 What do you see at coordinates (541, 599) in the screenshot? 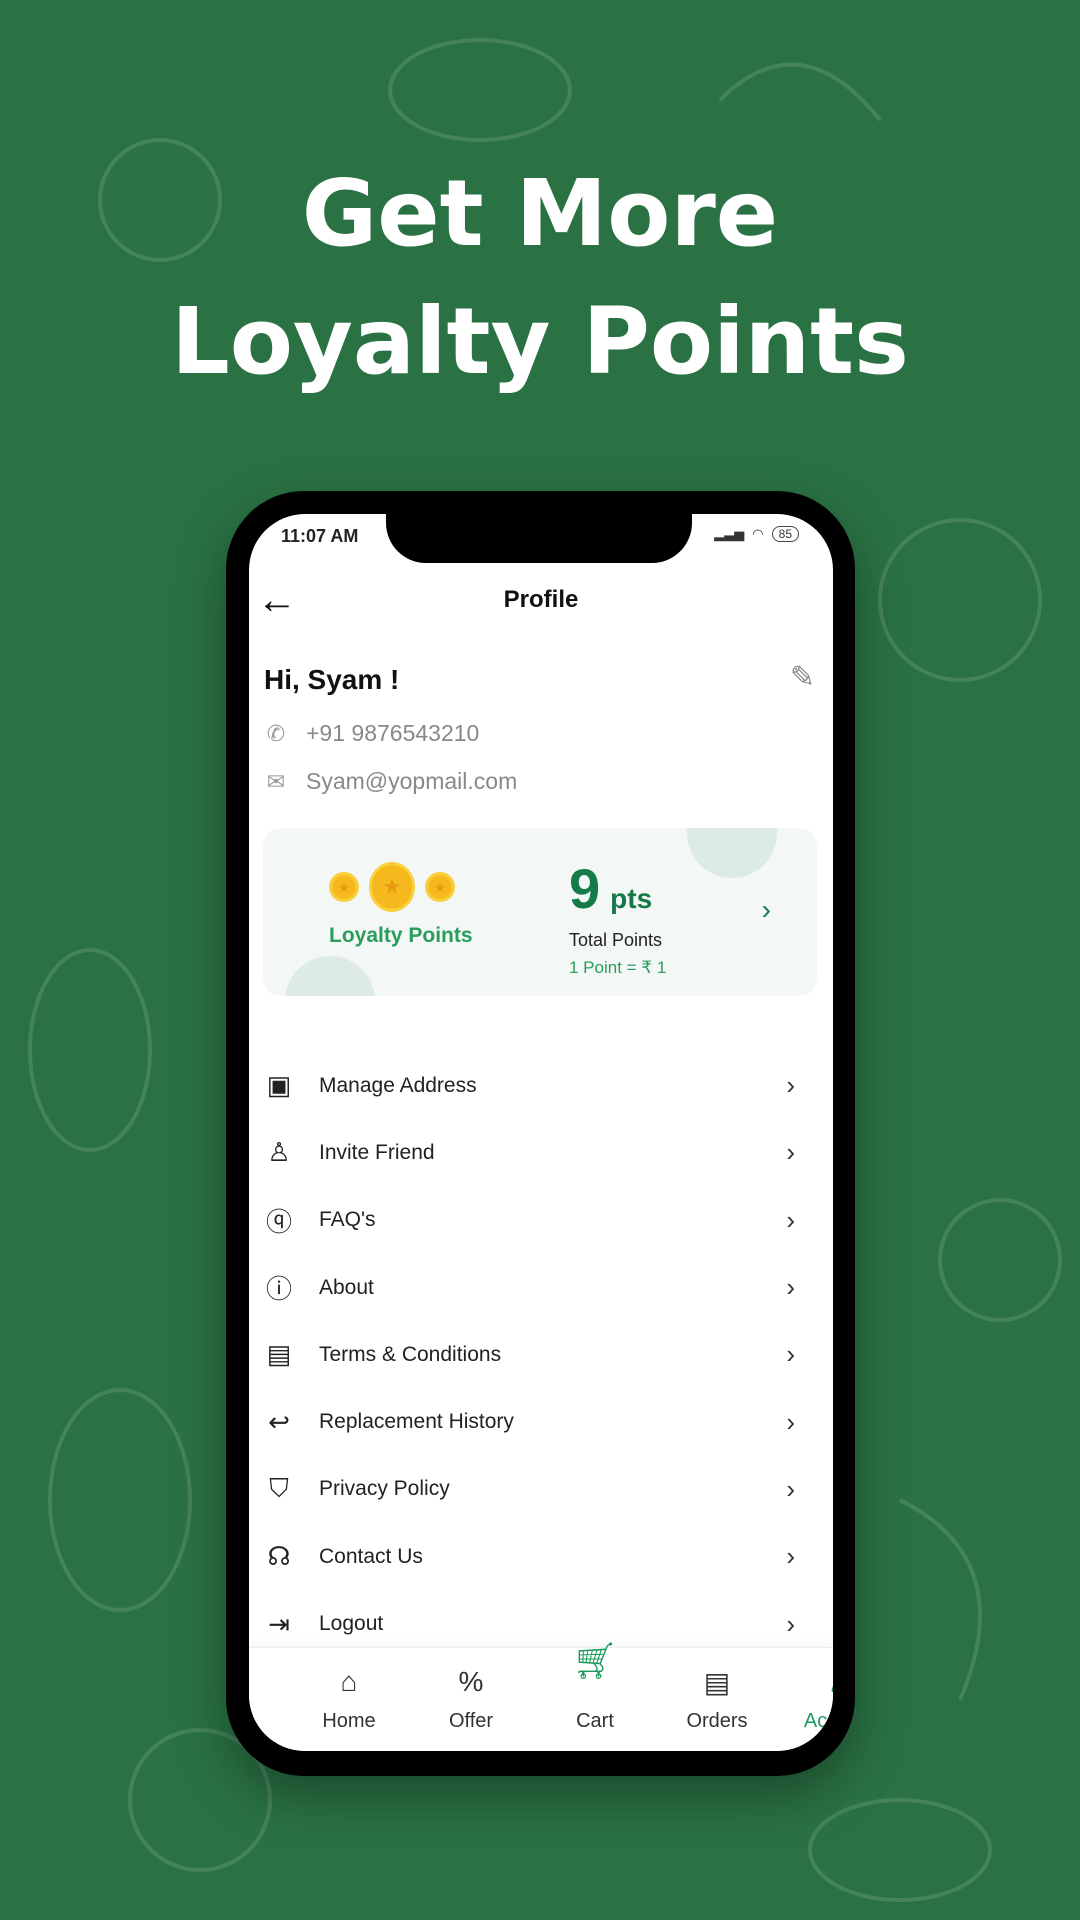
I see `page-title: Profile` at bounding box center [541, 599].